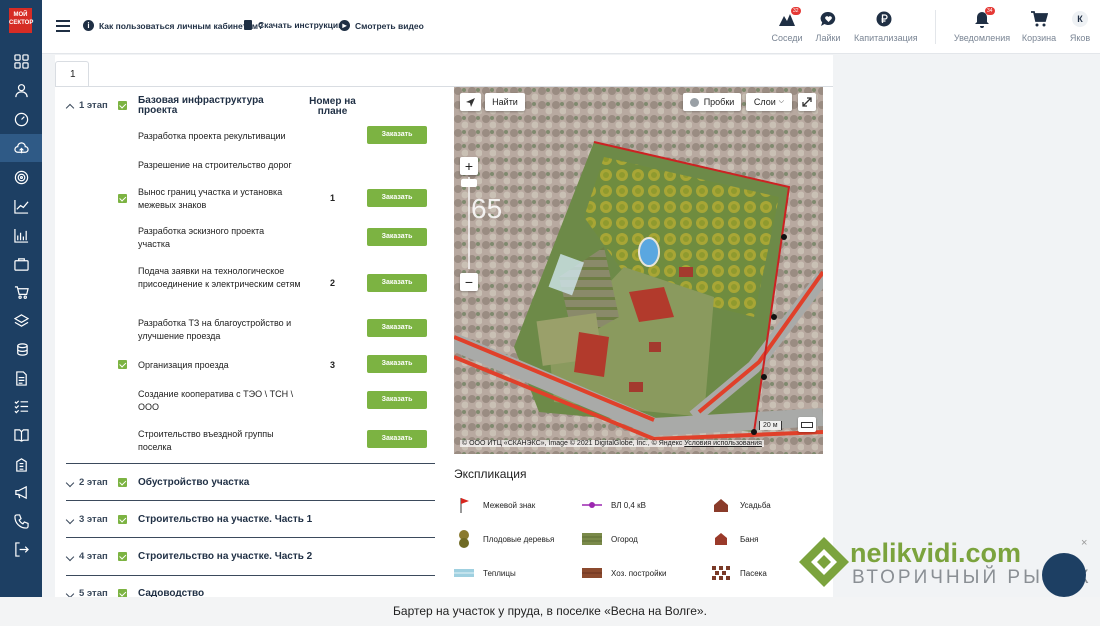 The height and width of the screenshot is (626, 1100). What do you see at coordinates (122, 482) in the screenshot?
I see `stage2-checkbox` at bounding box center [122, 482].